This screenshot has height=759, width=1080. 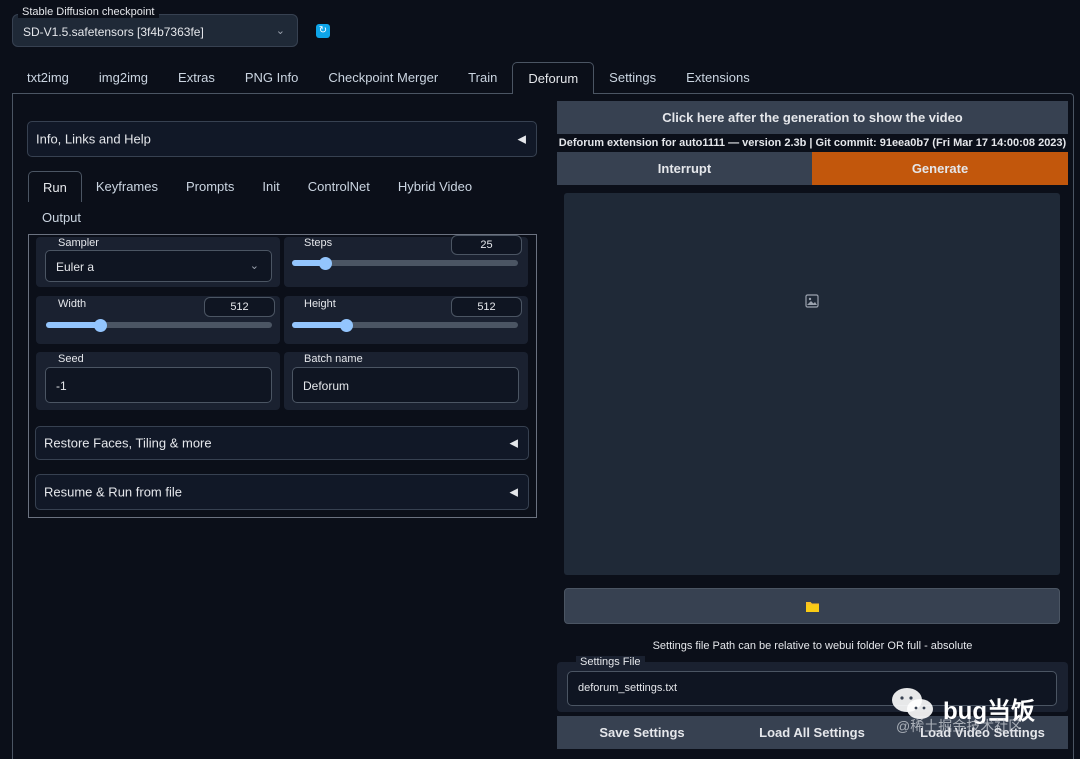 What do you see at coordinates (73, 325) in the screenshot?
I see `width-slider-fill` at bounding box center [73, 325].